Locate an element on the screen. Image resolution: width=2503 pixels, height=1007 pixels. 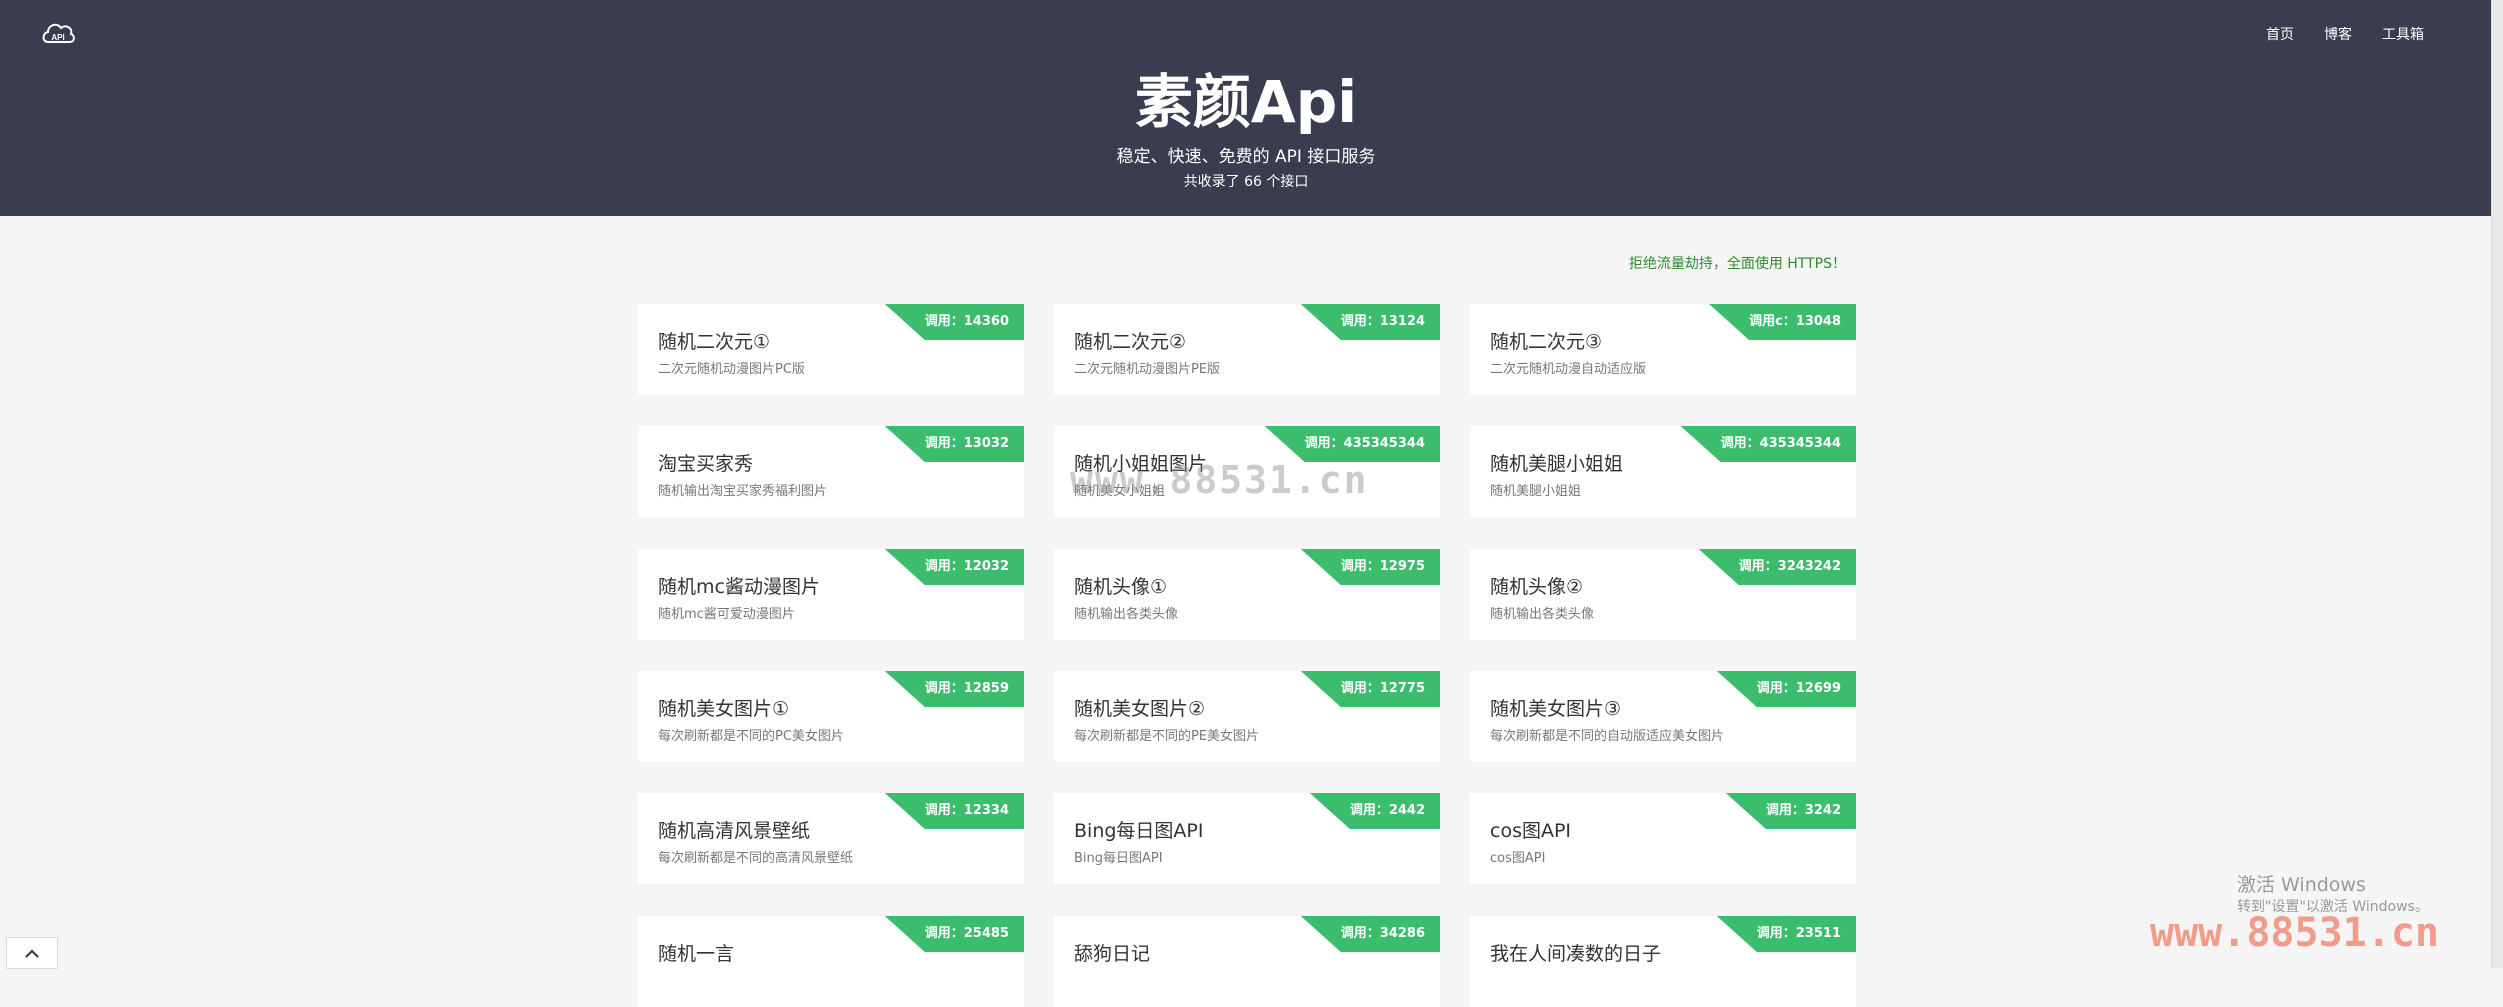
api-card: 调用c：13048 随机二次元③ 二次元随机动漫自动适应版 is located at coordinates (1663, 349).